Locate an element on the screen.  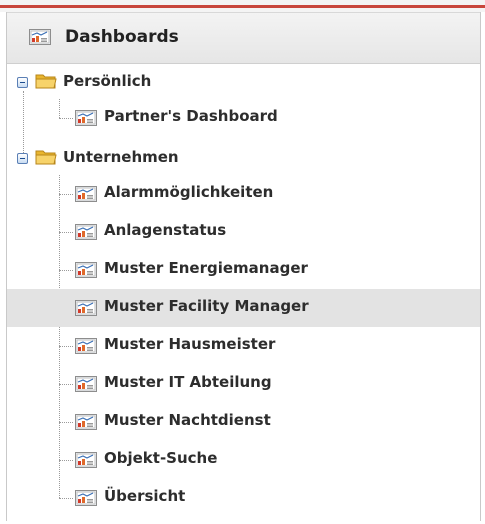
tree-item-alarmmoeglichkeiten: Alarmmöglichkeiten is located at coordinates (243, 194).